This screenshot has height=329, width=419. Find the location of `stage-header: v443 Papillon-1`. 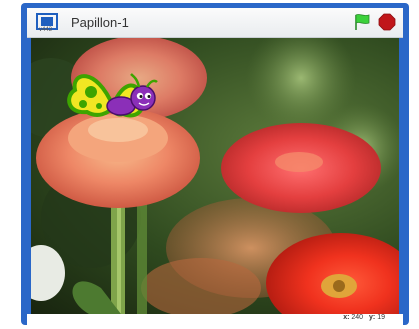

stage-header: v443 Papillon-1 is located at coordinates (215, 23).